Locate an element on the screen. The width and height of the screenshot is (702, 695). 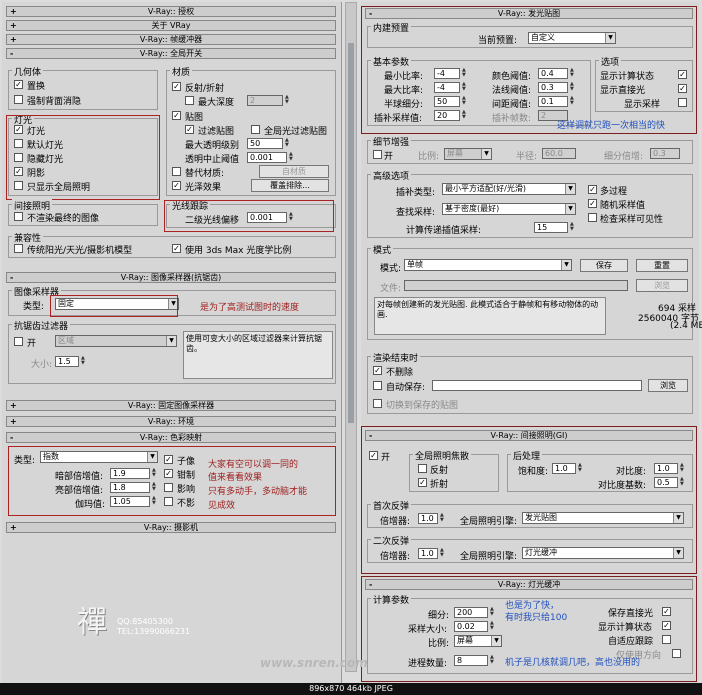
use-3dsmax-photometric-checkbox: ✓ is located at coordinates (176, 248).